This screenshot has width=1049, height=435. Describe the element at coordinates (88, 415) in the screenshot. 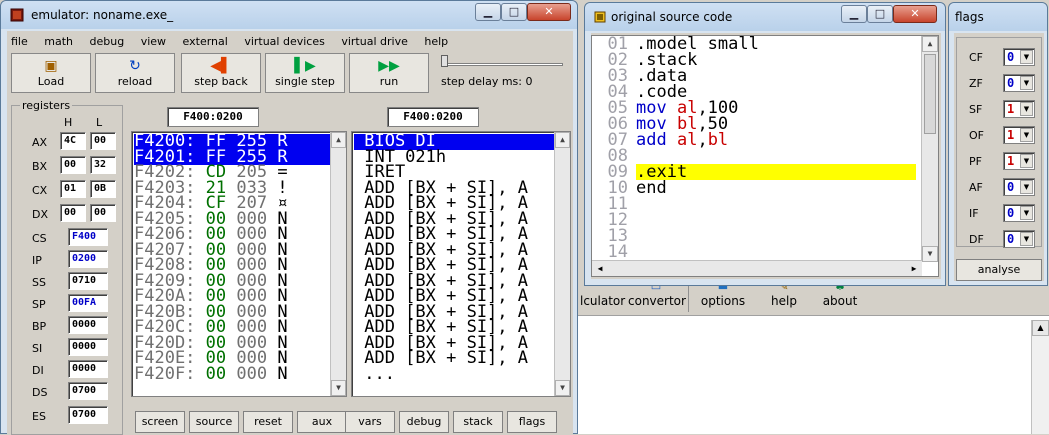

I see `es-field: 0700` at that location.